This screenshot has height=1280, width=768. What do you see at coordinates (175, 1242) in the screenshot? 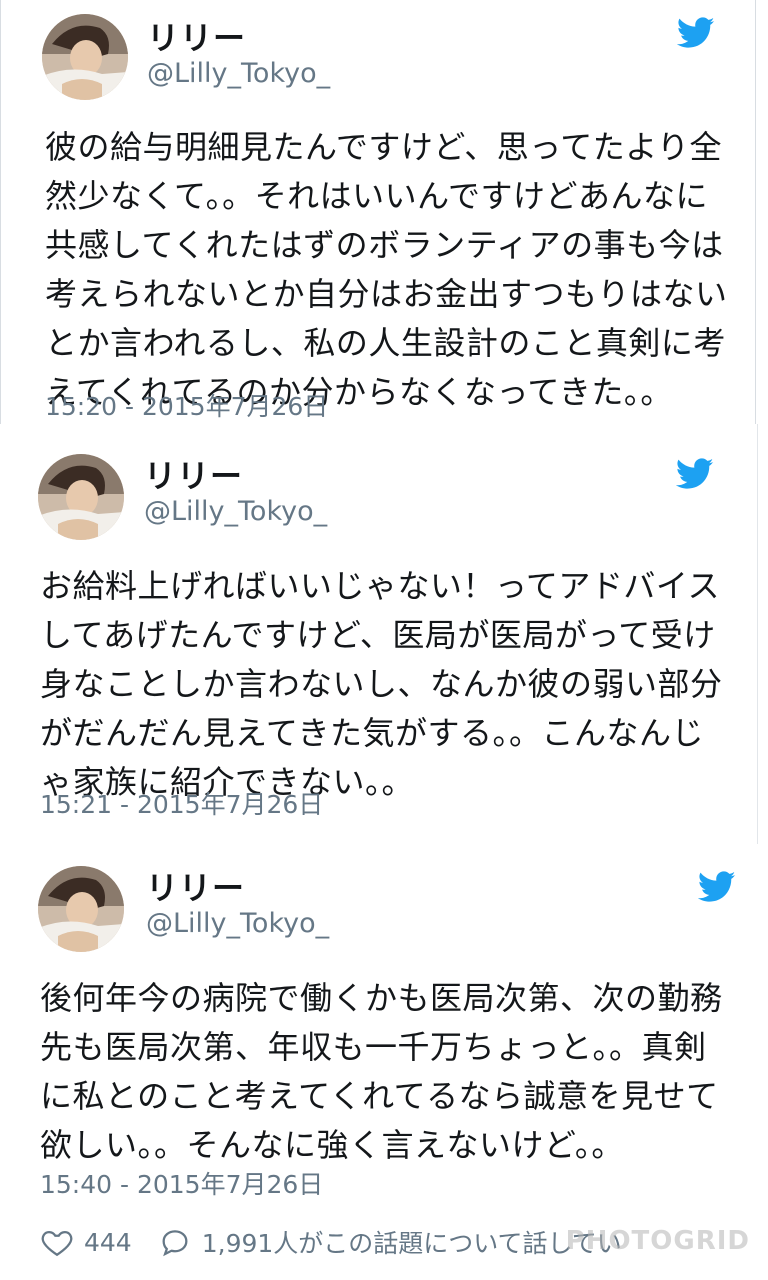
I see `speech-bubble-icon` at bounding box center [175, 1242].